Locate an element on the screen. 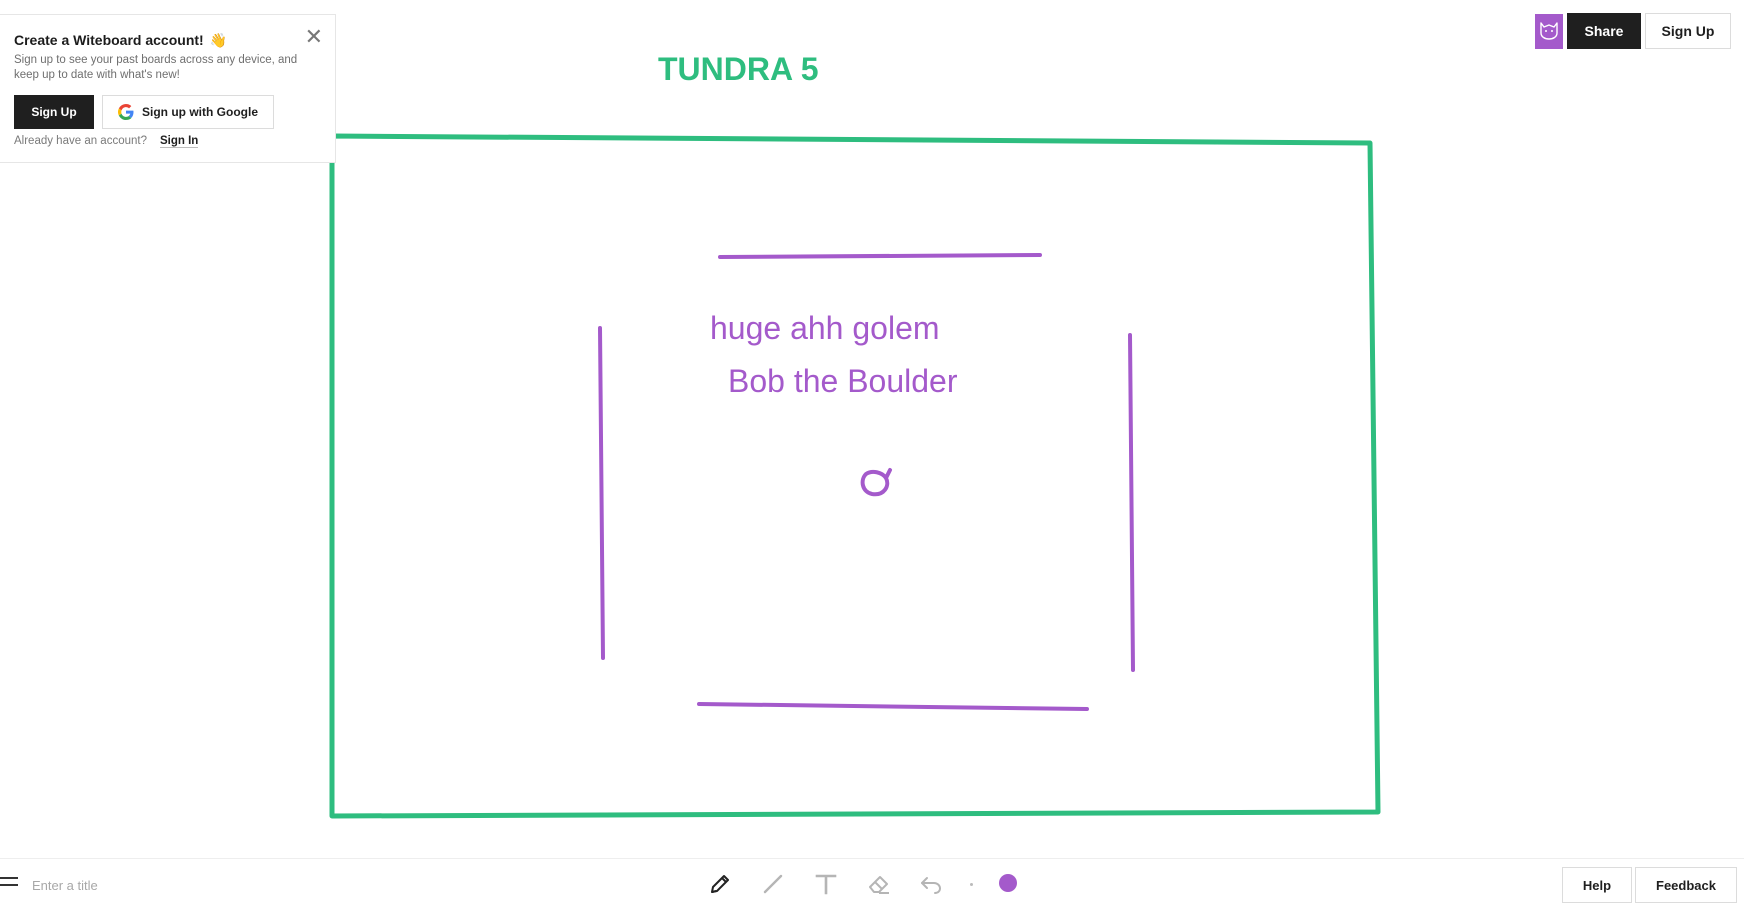  close-icon: ✕ is located at coordinates (314, 37).